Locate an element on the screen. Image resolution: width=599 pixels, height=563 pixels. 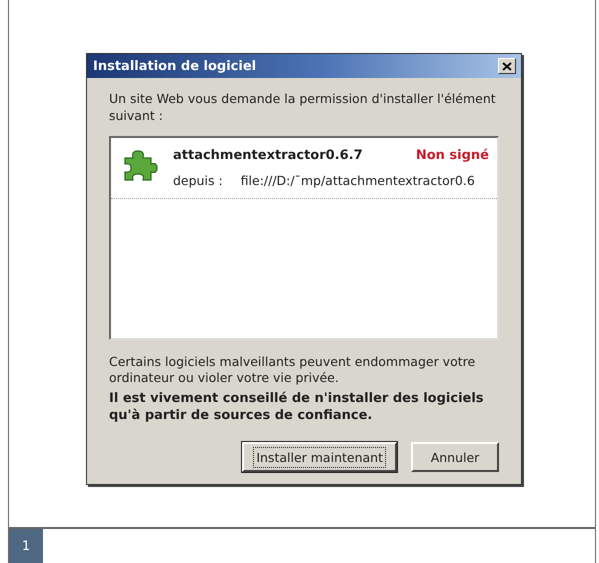
install-button: Installer maintenant is located at coordinates (319, 457).